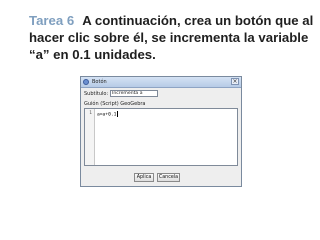  What do you see at coordinates (134, 93) in the screenshot?
I see `subtitle-input: Incrementa a` at bounding box center [134, 93].